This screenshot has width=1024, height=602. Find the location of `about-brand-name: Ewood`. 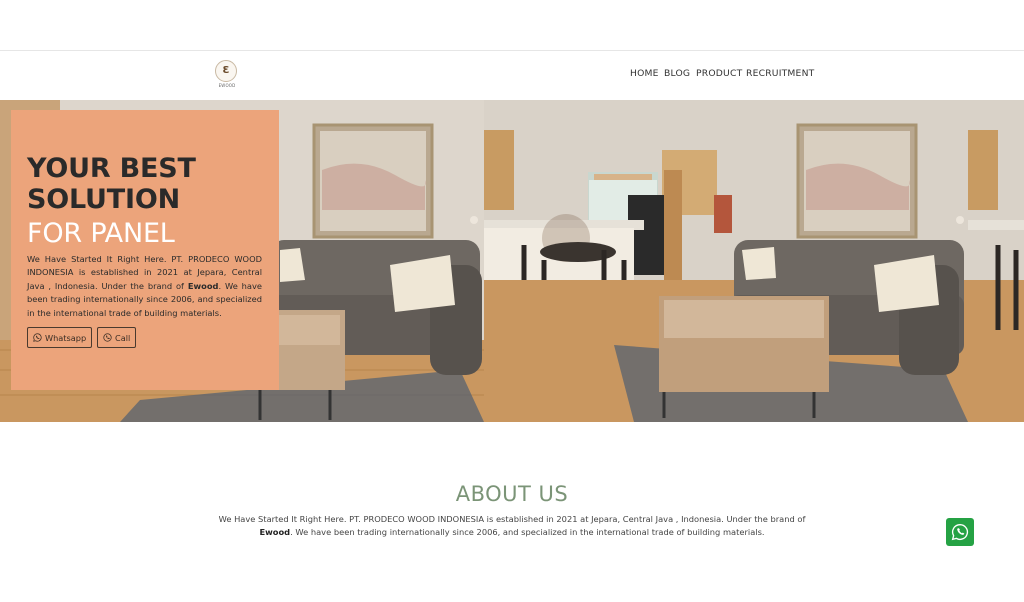

about-brand-name: Ewood is located at coordinates (275, 532).